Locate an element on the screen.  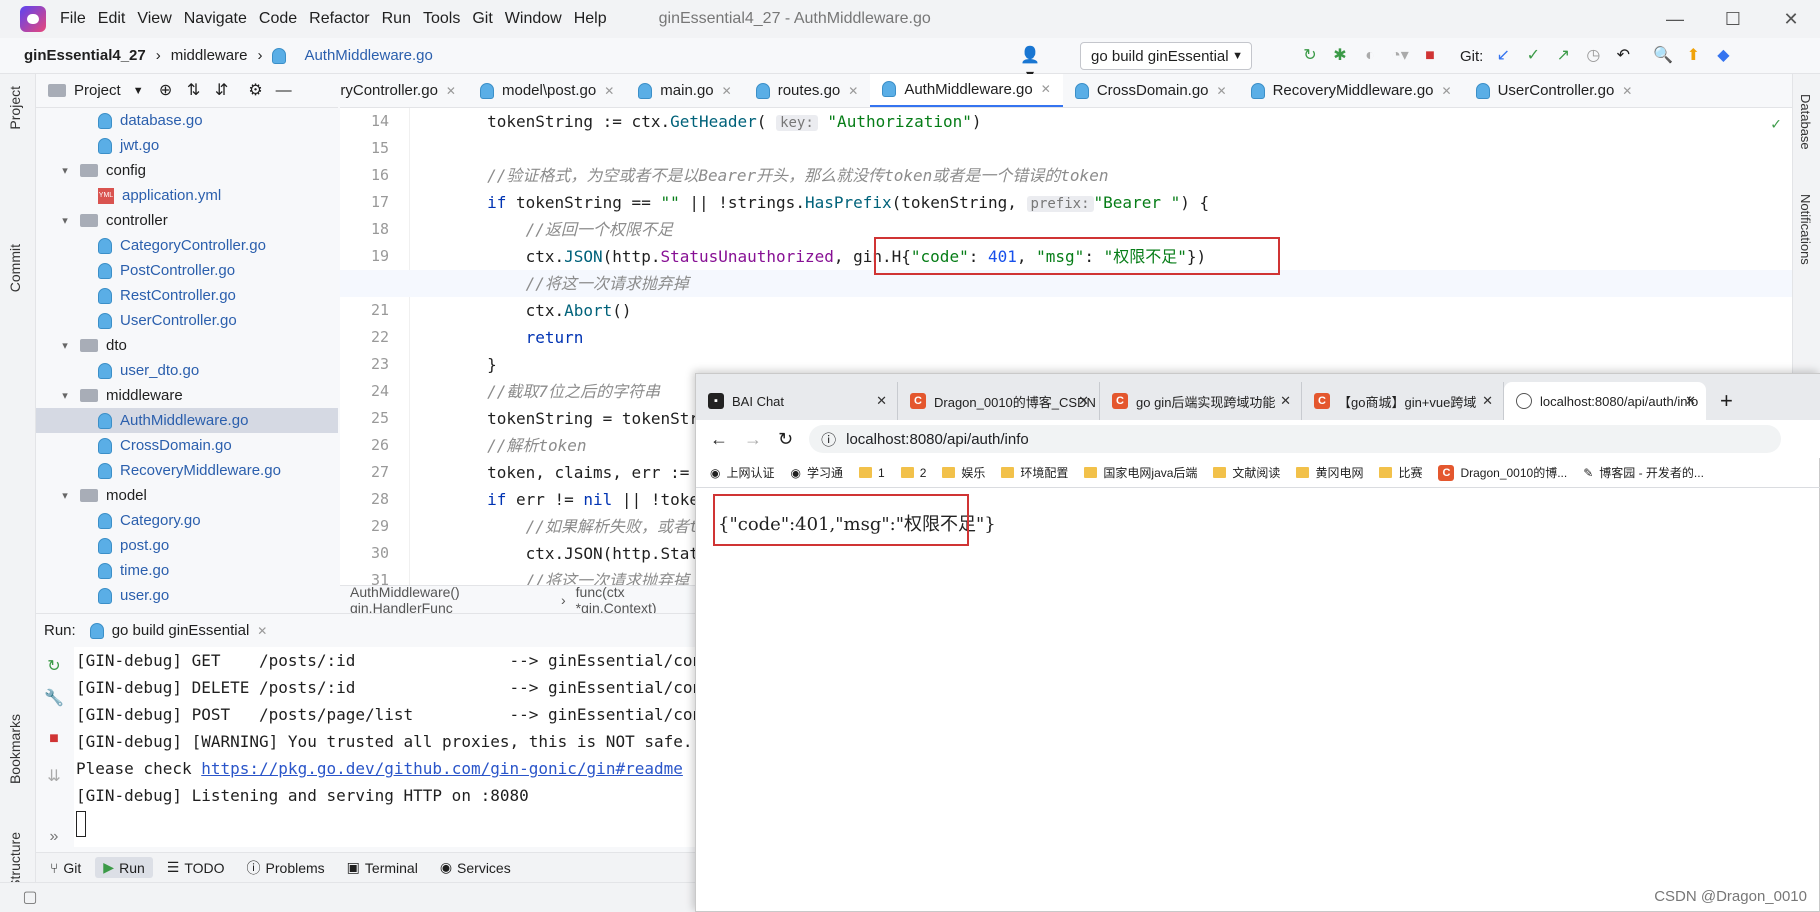
git-rollback-icon: ↶ is located at coordinates (1623, 56).